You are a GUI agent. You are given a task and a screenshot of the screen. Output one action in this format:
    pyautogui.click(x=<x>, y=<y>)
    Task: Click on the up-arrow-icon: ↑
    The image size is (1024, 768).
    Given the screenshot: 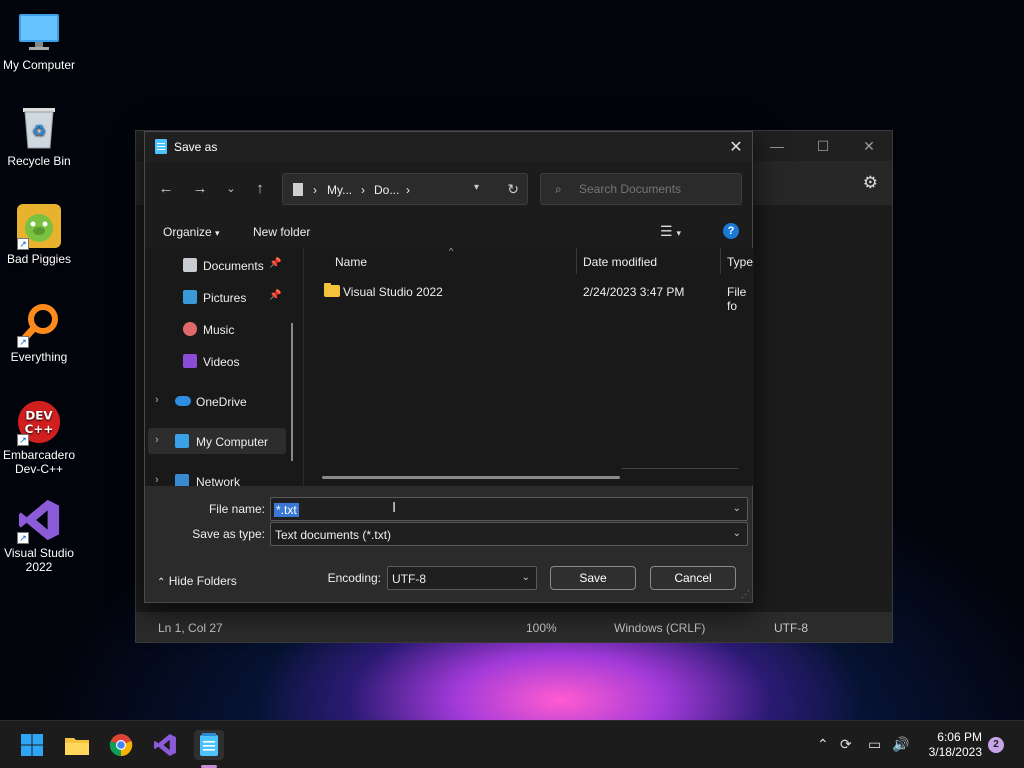 What is the action you would take?
    pyautogui.click(x=260, y=188)
    